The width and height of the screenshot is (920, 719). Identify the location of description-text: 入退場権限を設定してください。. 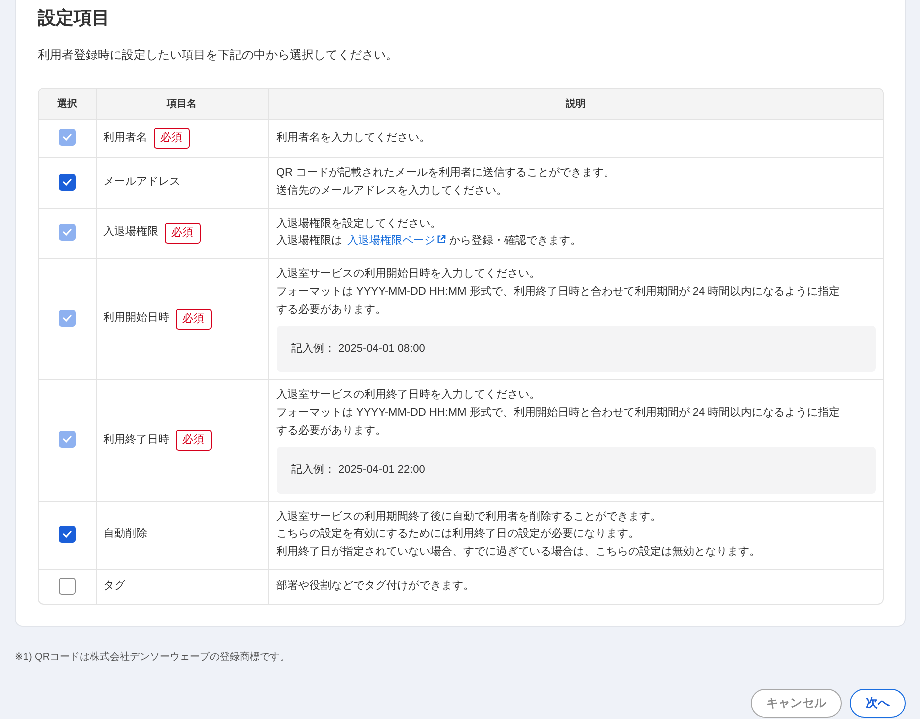
(359, 224).